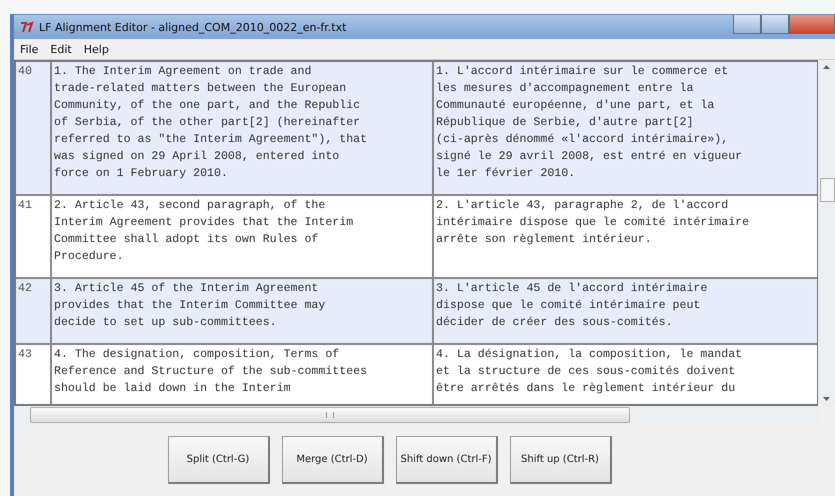 The height and width of the screenshot is (496, 835). What do you see at coordinates (219, 460) in the screenshot?
I see `action-button: Split (Ctrl-G)` at bounding box center [219, 460].